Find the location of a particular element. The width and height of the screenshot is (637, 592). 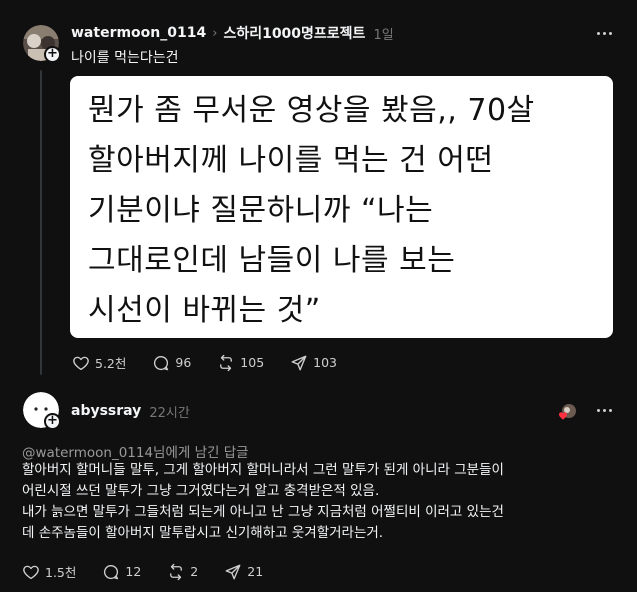

thread-line is located at coordinates (41, 222).